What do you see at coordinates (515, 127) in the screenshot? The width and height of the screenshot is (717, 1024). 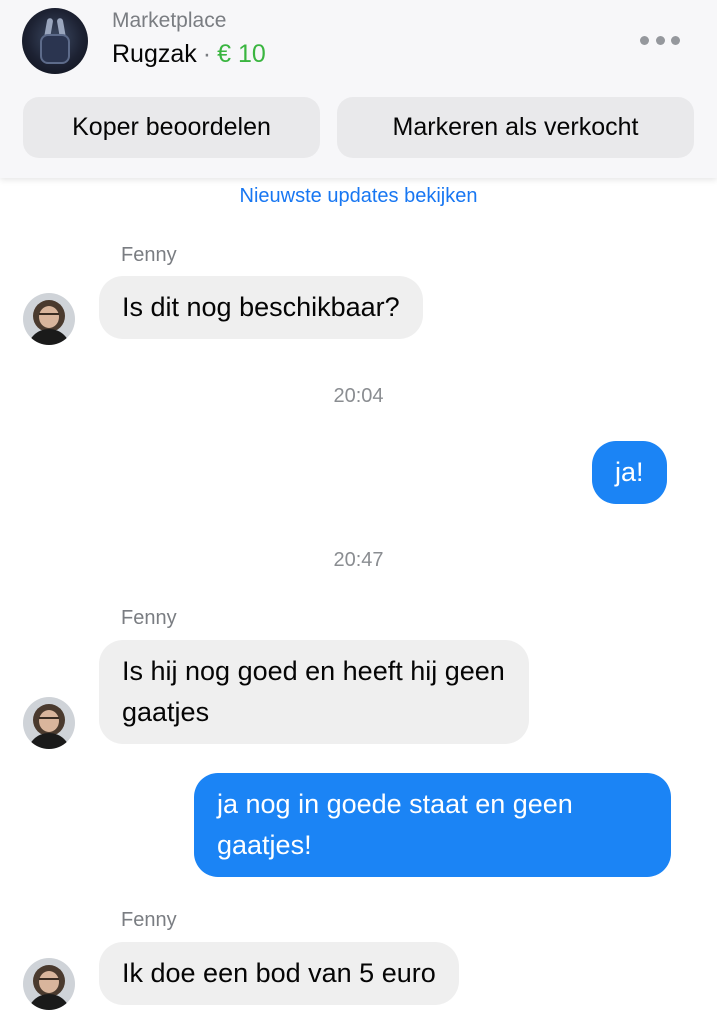 I see `mark-sold-button: Markeren als verkocht` at bounding box center [515, 127].